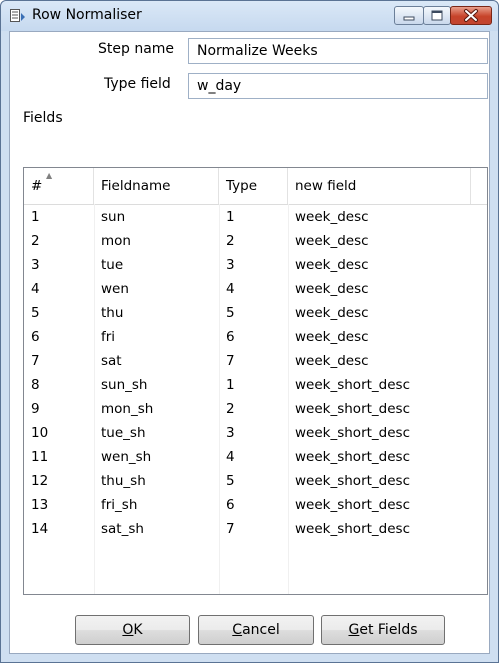  I want to click on maximize-icon, so click(437, 15).